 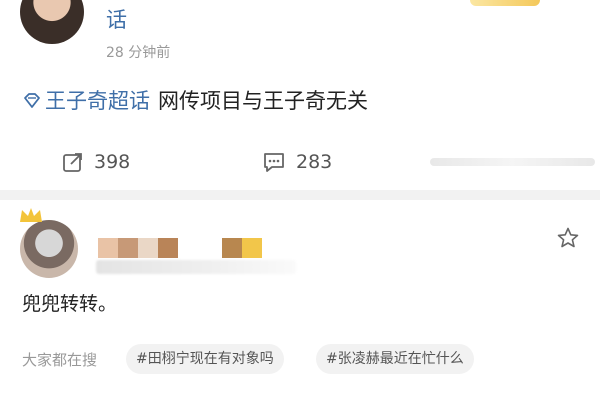 I want to click on comment-button: 283, so click(x=297, y=162).